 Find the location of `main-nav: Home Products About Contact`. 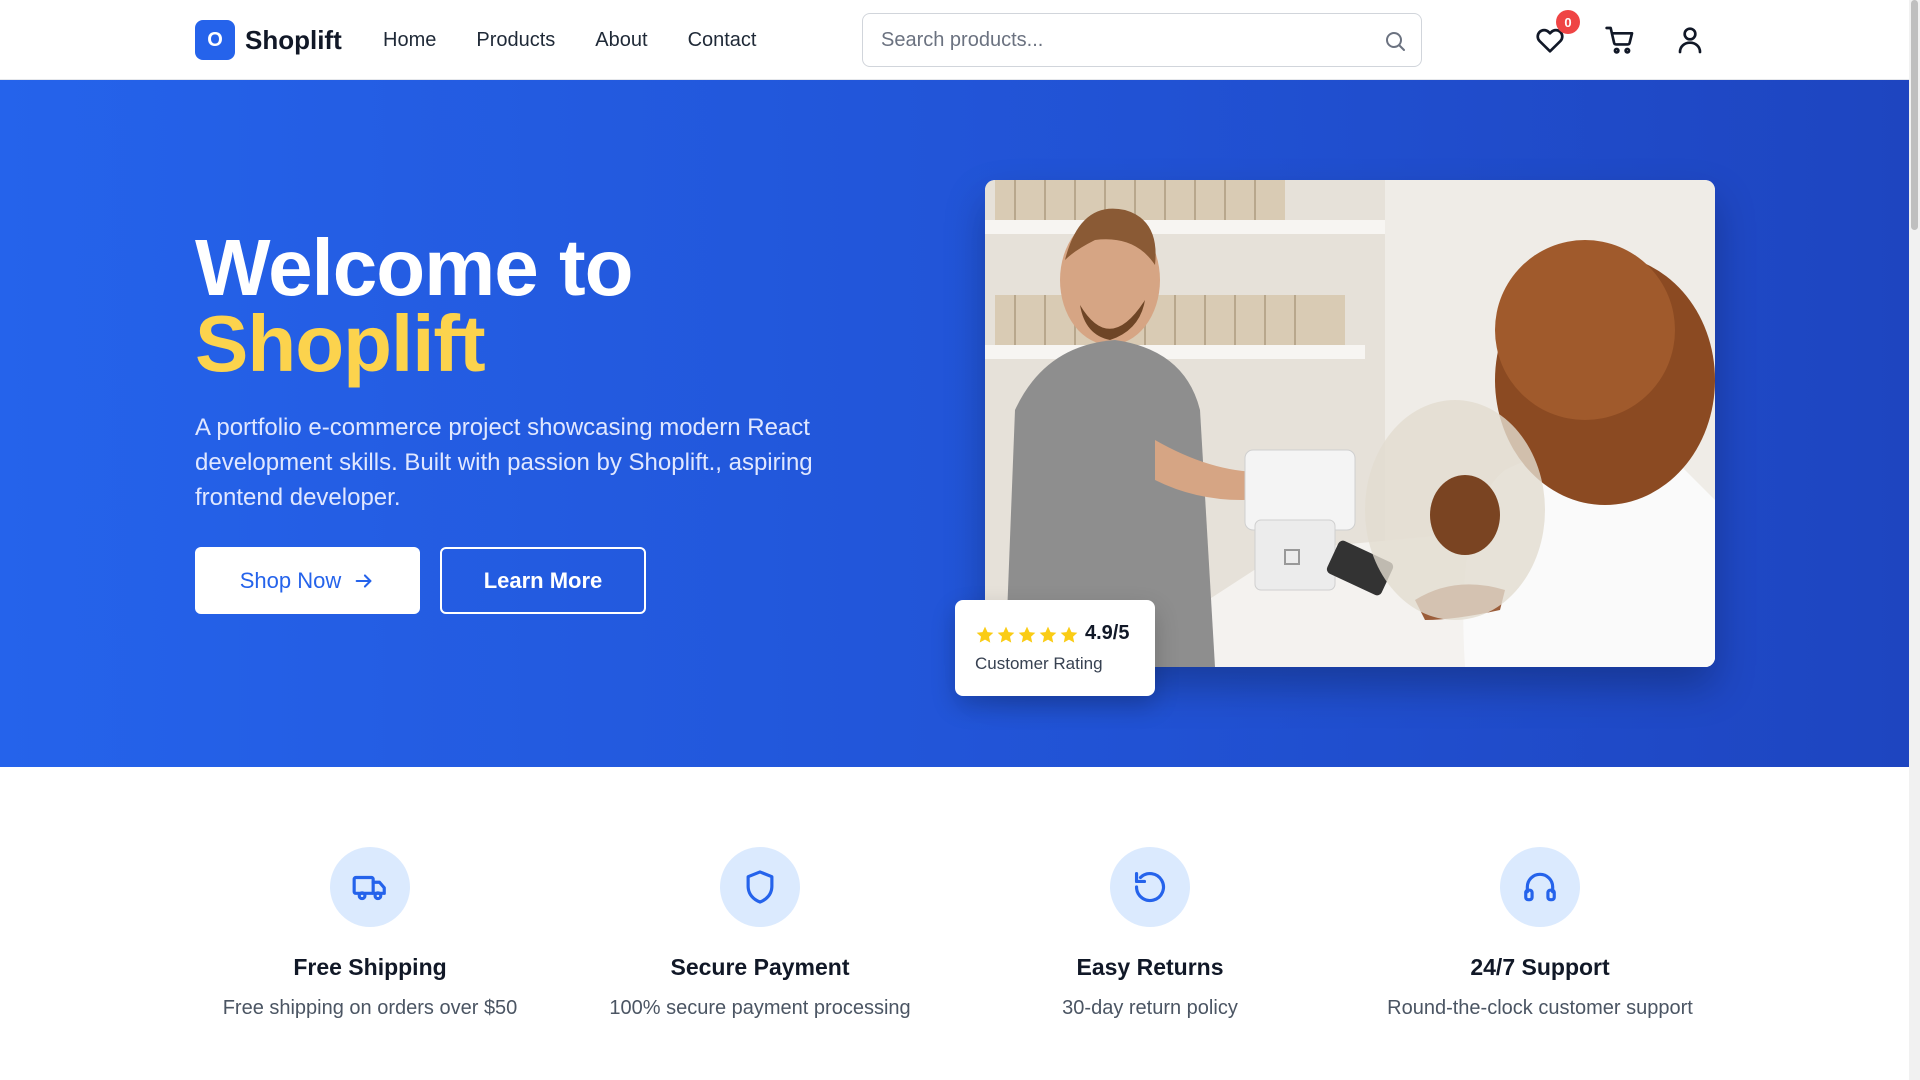

main-nav: Home Products About Contact is located at coordinates (570, 40).